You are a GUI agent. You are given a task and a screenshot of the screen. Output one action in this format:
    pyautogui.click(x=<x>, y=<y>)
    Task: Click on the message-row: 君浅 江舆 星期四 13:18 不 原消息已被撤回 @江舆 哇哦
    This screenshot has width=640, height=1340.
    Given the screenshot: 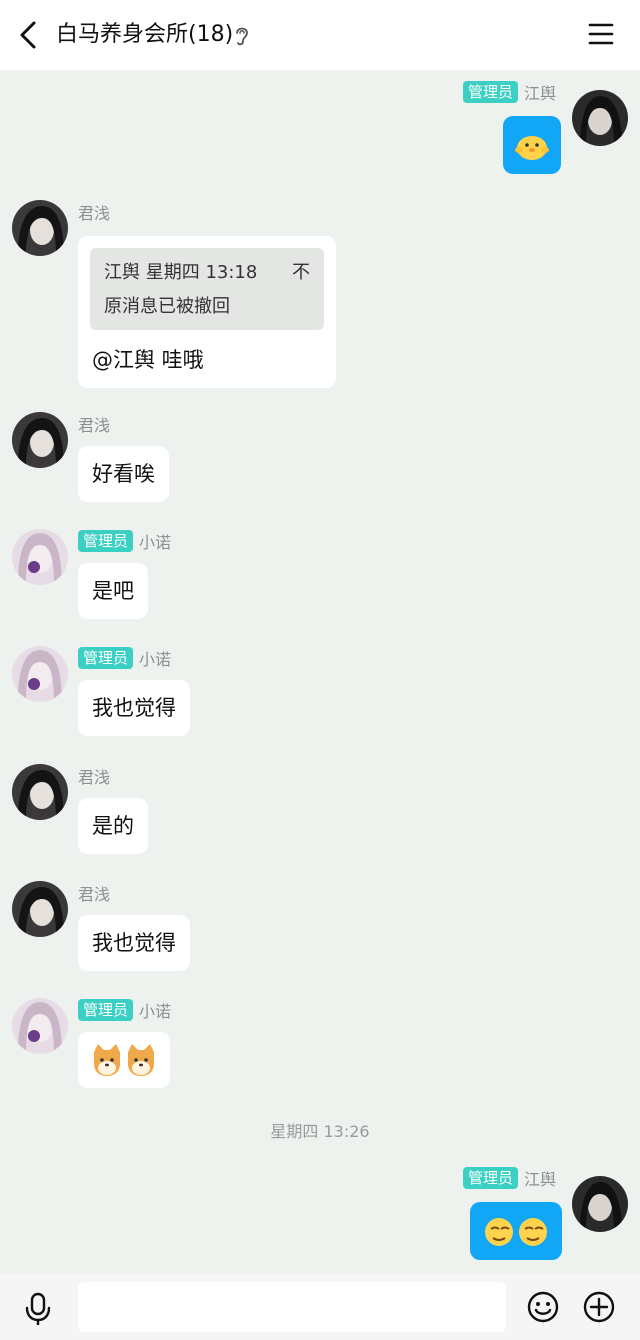 What is the action you would take?
    pyautogui.click(x=320, y=295)
    